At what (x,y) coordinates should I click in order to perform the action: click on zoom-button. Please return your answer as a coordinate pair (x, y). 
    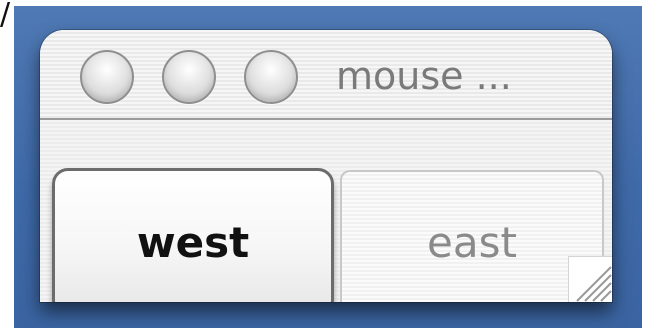
    Looking at the image, I should click on (271, 77).